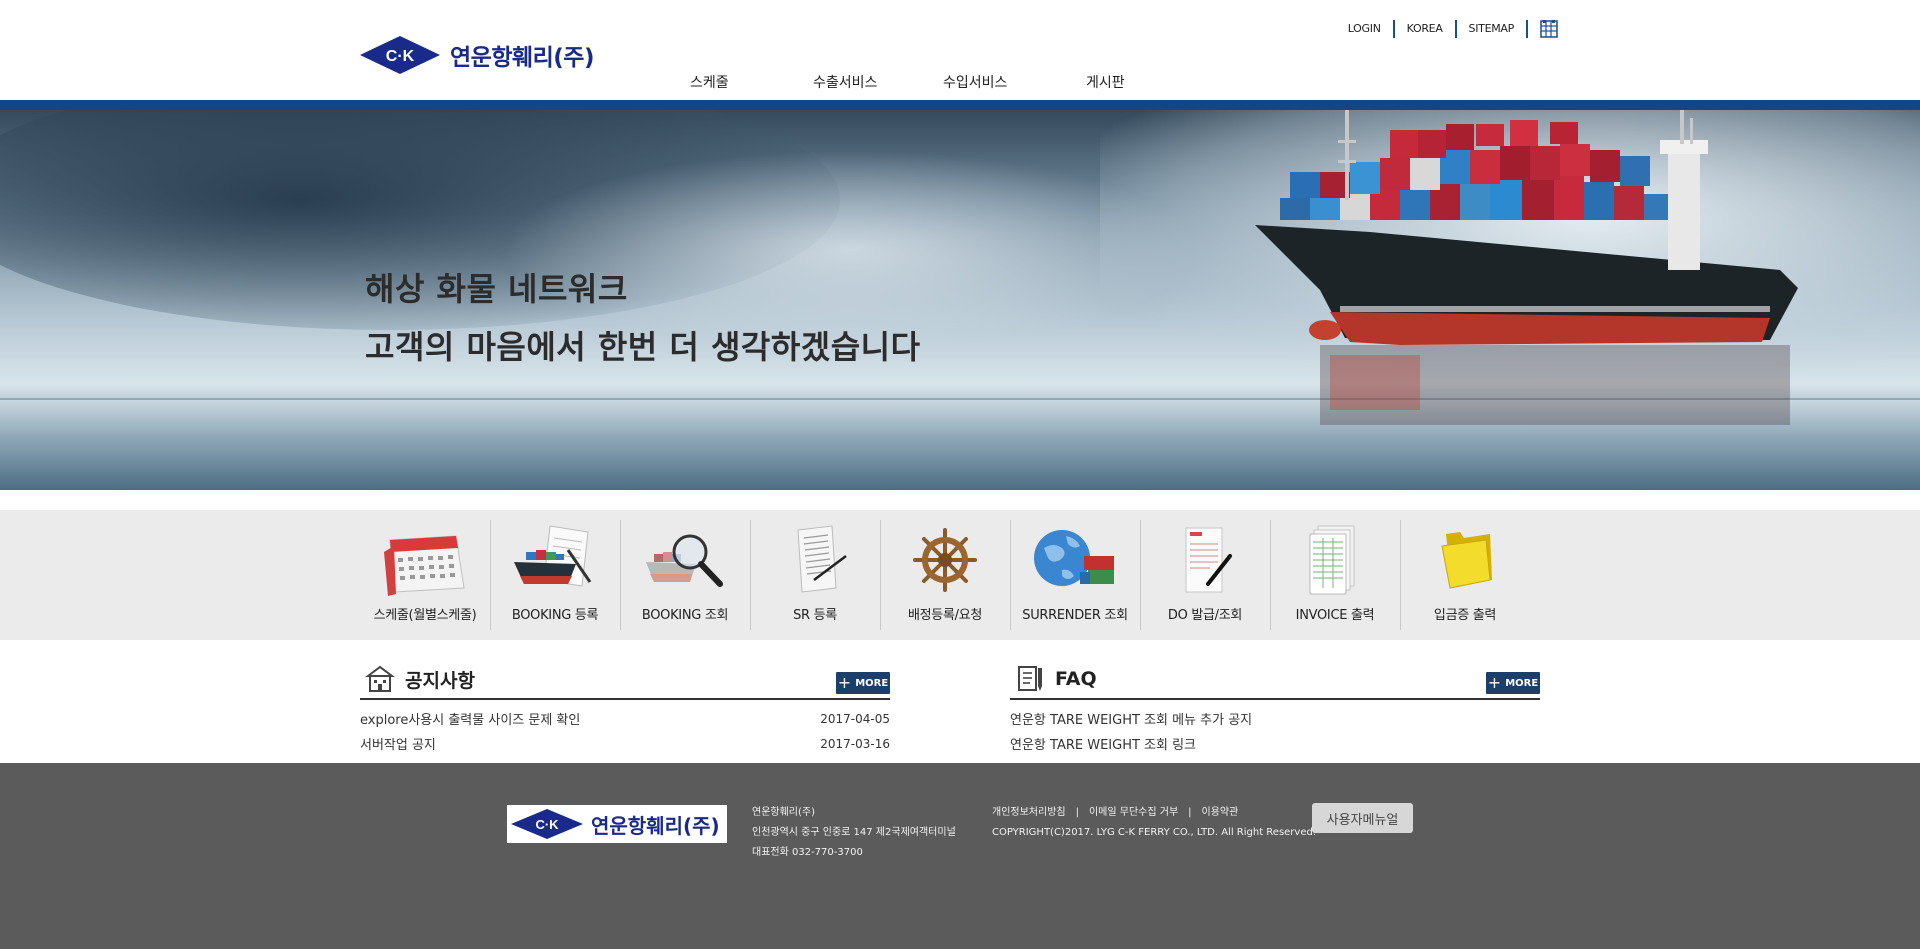 The height and width of the screenshot is (949, 1920). What do you see at coordinates (625, 718) in the screenshot?
I see `list-item: explore사용시 출력물 사이즈 문제 확인 2017-04-05` at bounding box center [625, 718].